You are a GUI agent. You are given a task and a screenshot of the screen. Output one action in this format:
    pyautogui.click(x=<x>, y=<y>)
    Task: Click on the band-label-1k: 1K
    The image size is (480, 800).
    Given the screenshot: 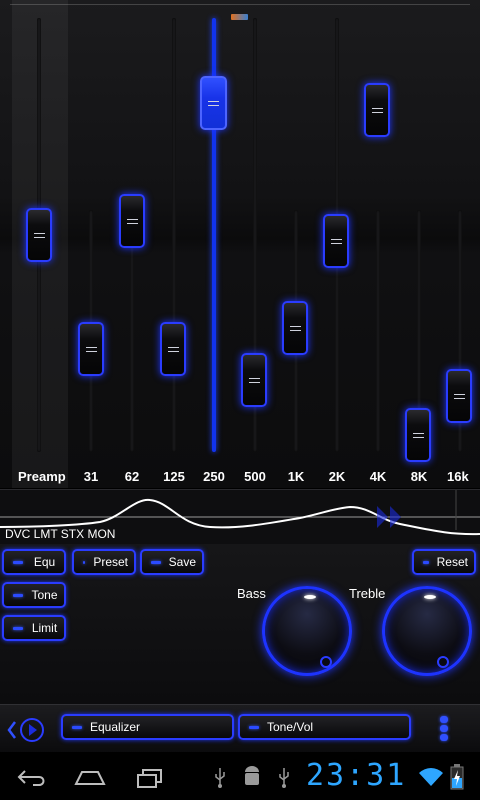 What is the action you would take?
    pyautogui.click(x=296, y=476)
    